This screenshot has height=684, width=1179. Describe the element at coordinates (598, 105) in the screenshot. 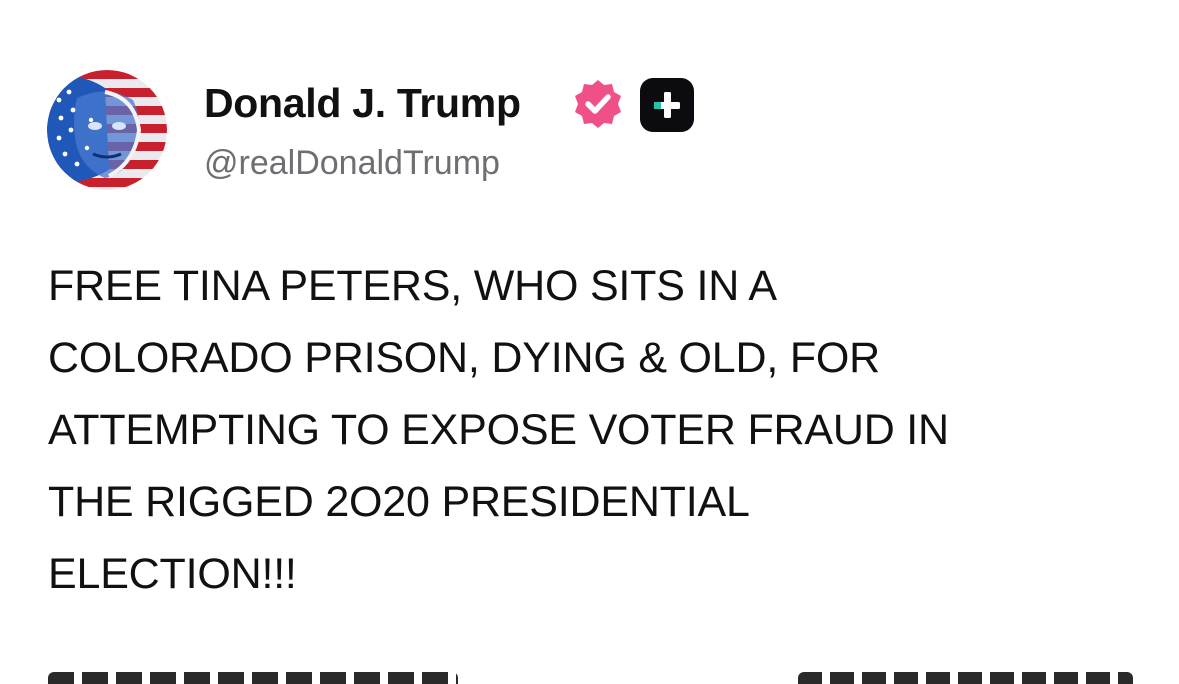

I see `verified-badge-icon` at that location.